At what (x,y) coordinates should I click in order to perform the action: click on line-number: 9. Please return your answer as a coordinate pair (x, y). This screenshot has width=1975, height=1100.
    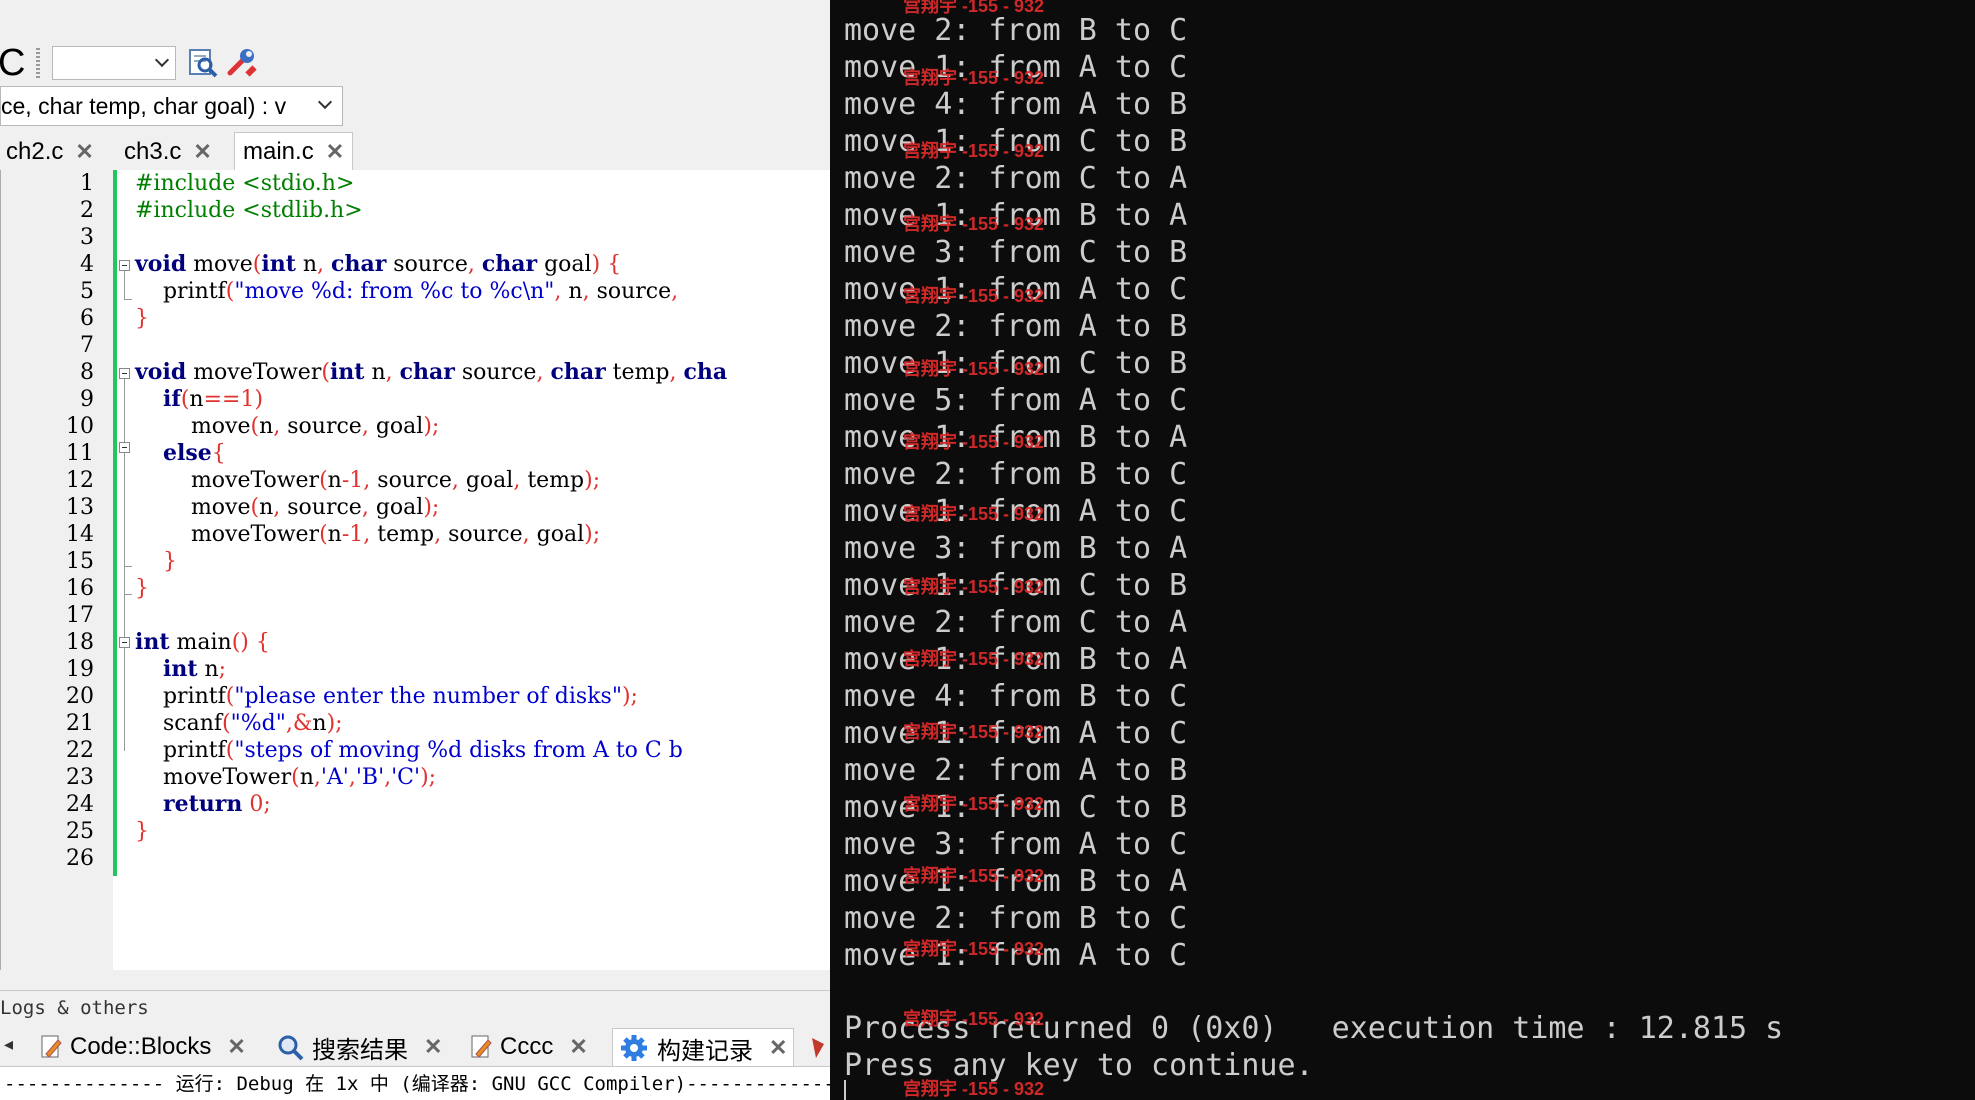
    Looking at the image, I should click on (87, 399).